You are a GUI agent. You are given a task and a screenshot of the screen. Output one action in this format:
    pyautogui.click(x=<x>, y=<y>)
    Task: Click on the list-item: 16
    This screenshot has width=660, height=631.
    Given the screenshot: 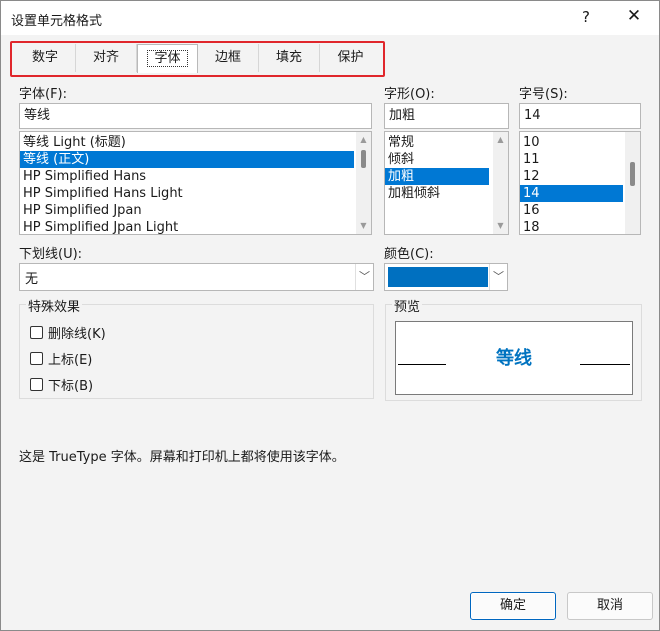 What is the action you would take?
    pyautogui.click(x=580, y=210)
    